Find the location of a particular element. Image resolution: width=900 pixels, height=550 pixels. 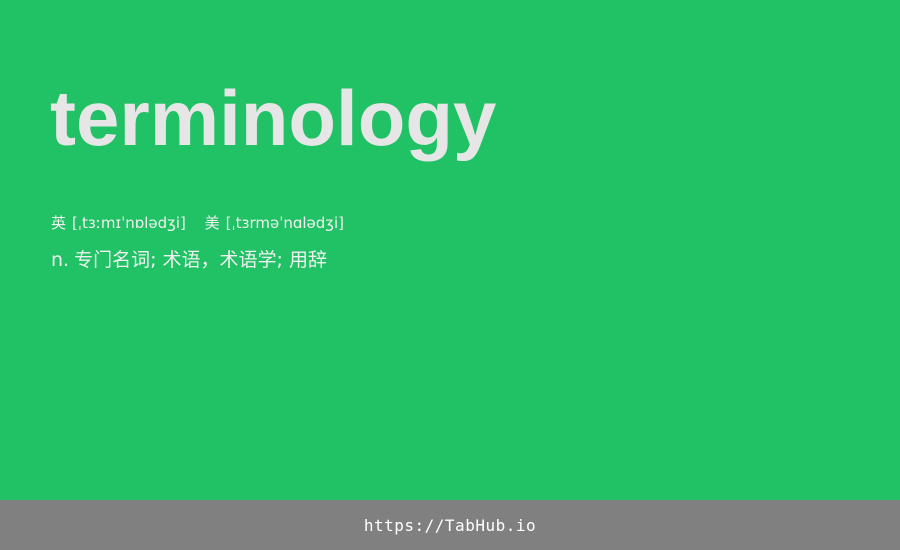

us-pronunciation: 美 [ˌtɜrməˈnɑlədʒi] is located at coordinates (274, 223).